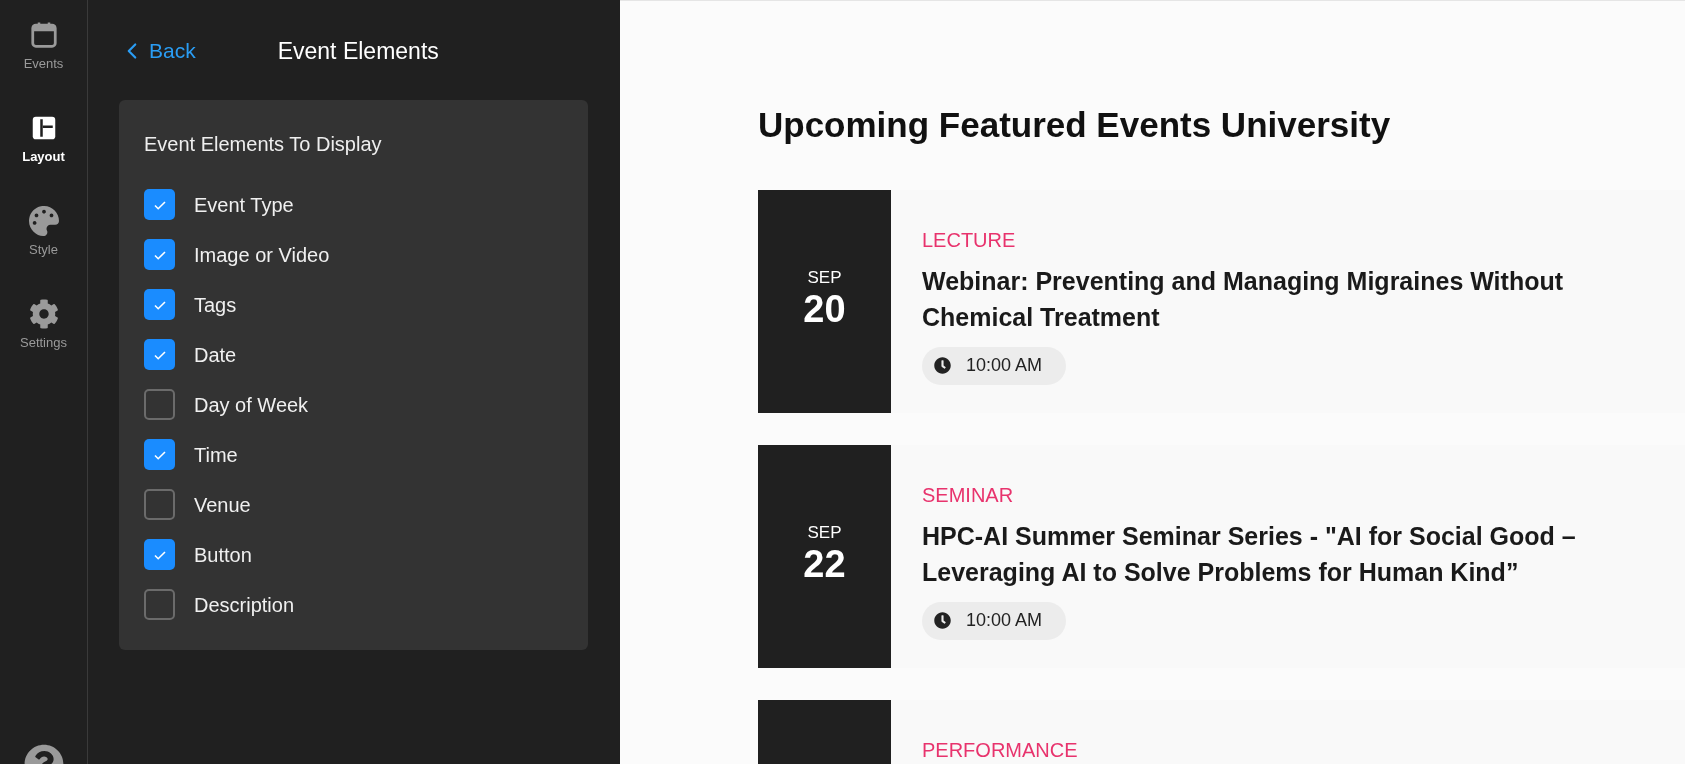 Image resolution: width=1685 pixels, height=764 pixels. I want to click on date-block: SEP 22, so click(824, 556).